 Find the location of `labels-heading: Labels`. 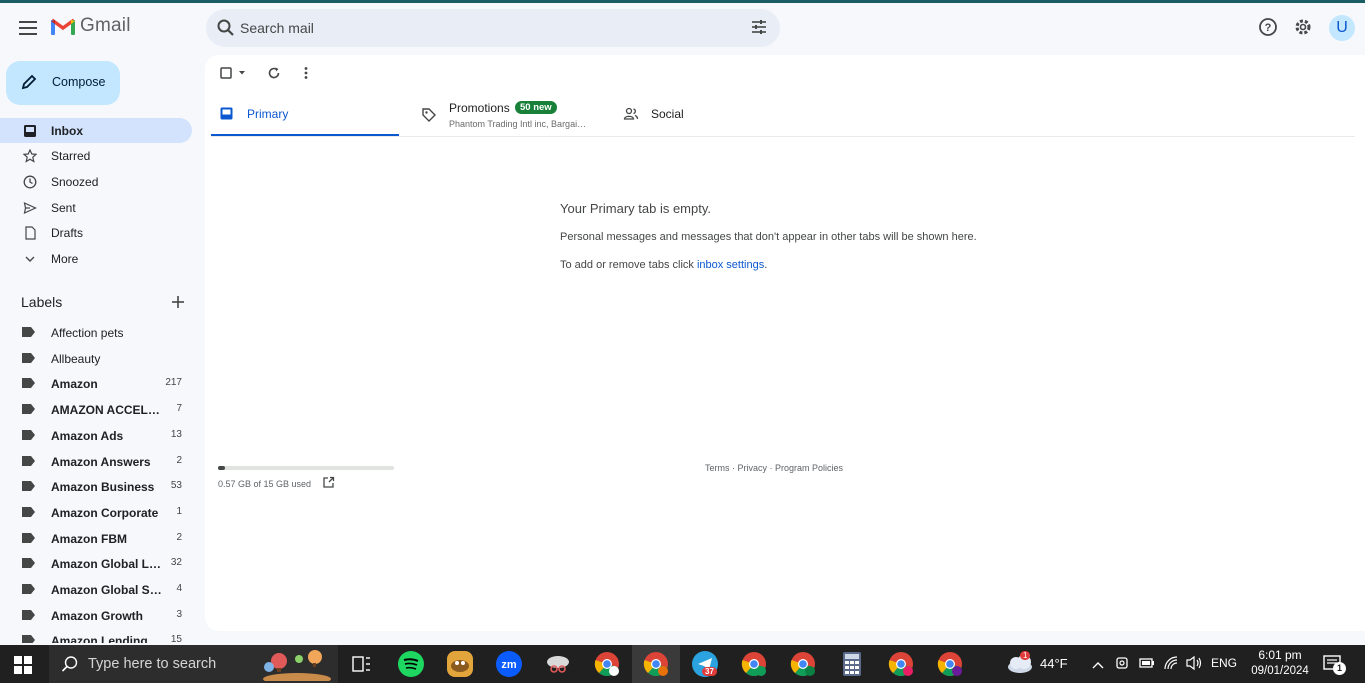

labels-heading: Labels is located at coordinates (42, 302).